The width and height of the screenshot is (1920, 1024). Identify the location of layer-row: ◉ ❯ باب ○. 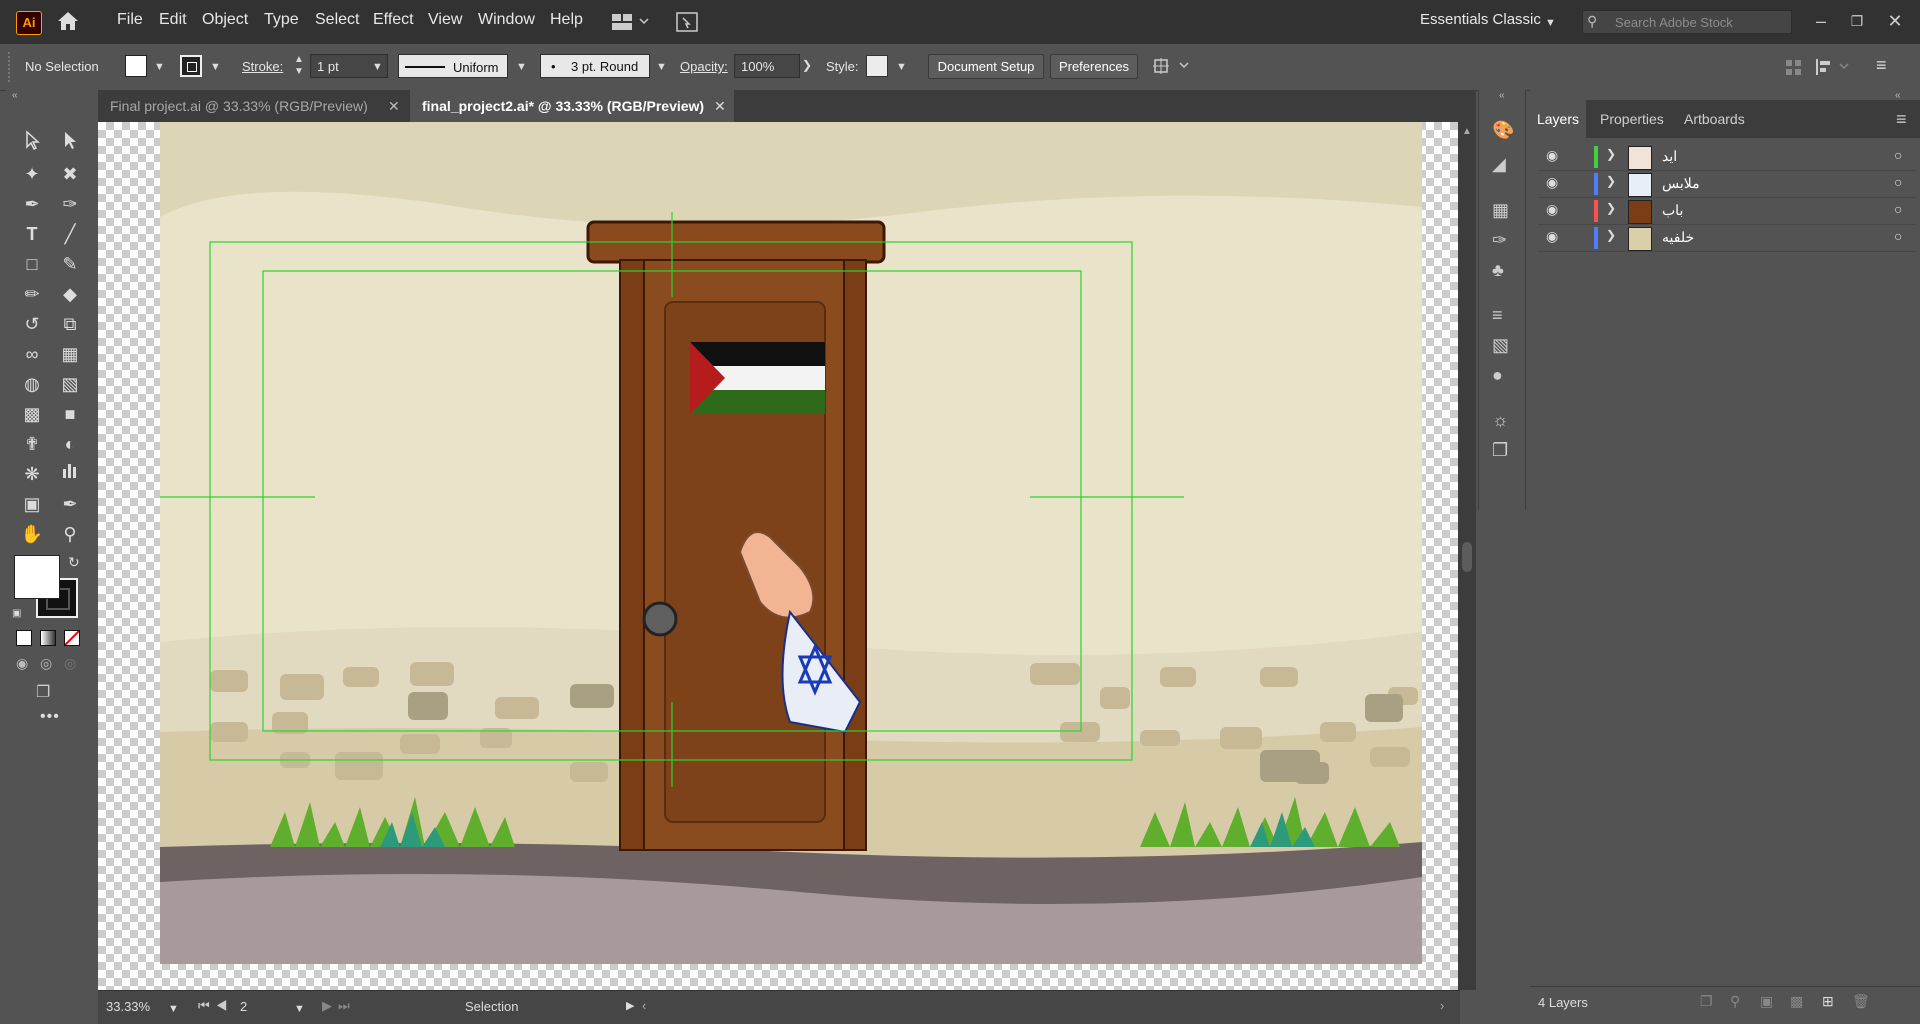
(1727, 211).